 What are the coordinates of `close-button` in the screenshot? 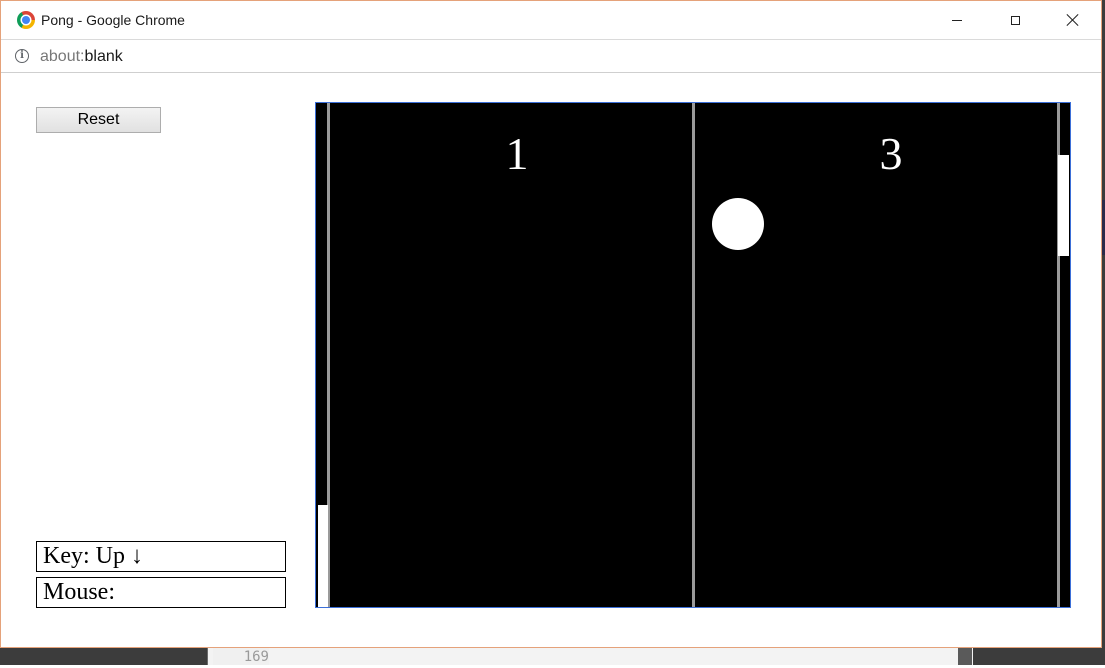 It's located at (1073, 20).